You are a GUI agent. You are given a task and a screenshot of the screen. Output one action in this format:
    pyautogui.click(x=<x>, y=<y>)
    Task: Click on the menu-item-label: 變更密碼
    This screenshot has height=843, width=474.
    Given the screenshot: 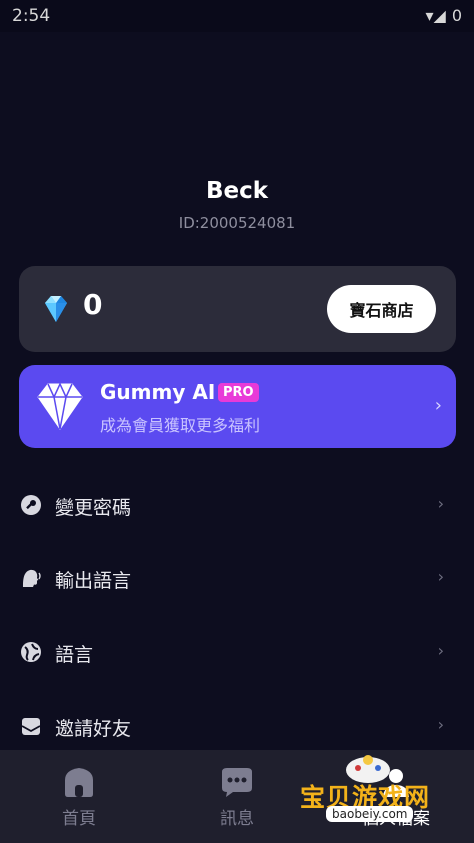 What is the action you would take?
    pyautogui.click(x=93, y=508)
    